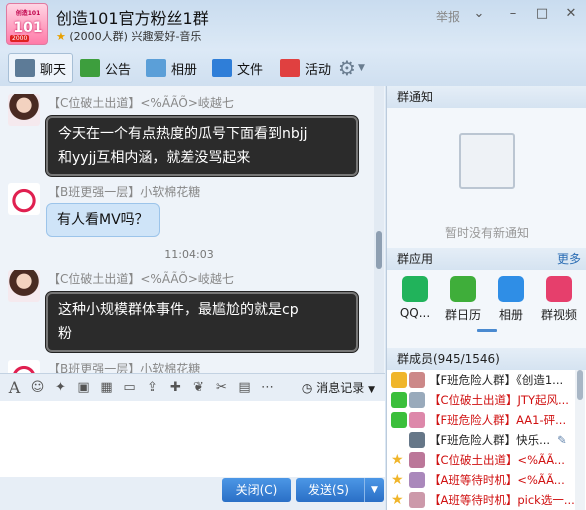 This screenshot has width=586, height=510. Describe the element at coordinates (152, 387) in the screenshot. I see `upload-icon: ⇪` at that location.